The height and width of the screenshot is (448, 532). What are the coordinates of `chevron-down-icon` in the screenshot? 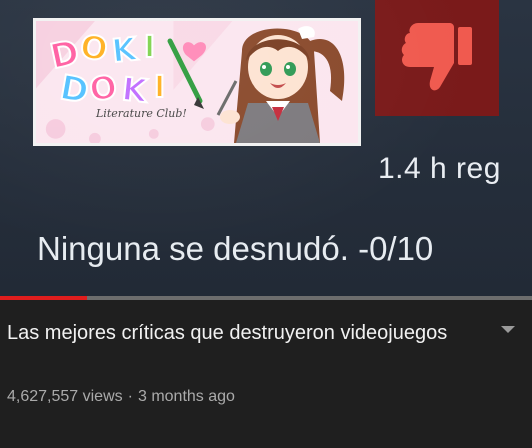 It's located at (508, 329).